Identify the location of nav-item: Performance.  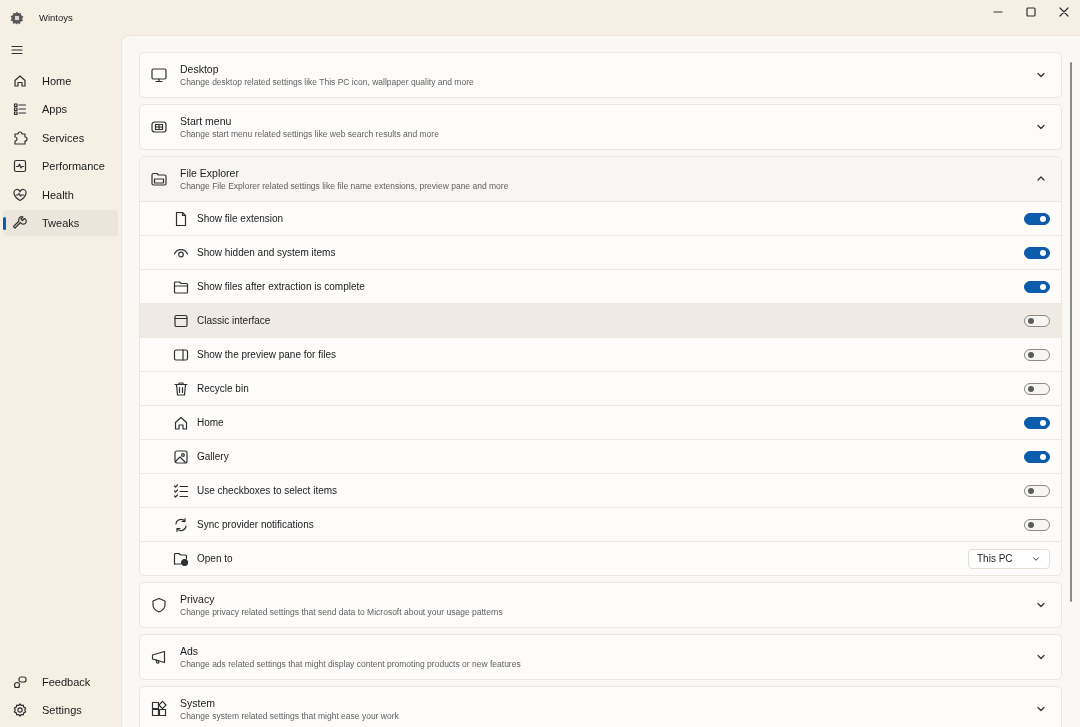
(60, 166).